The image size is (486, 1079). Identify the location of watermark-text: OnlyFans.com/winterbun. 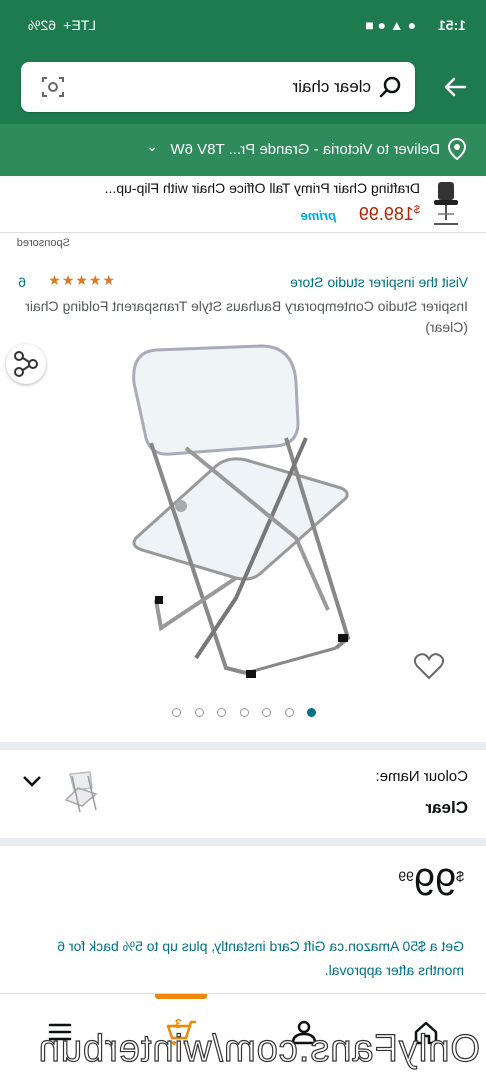
(258, 1048).